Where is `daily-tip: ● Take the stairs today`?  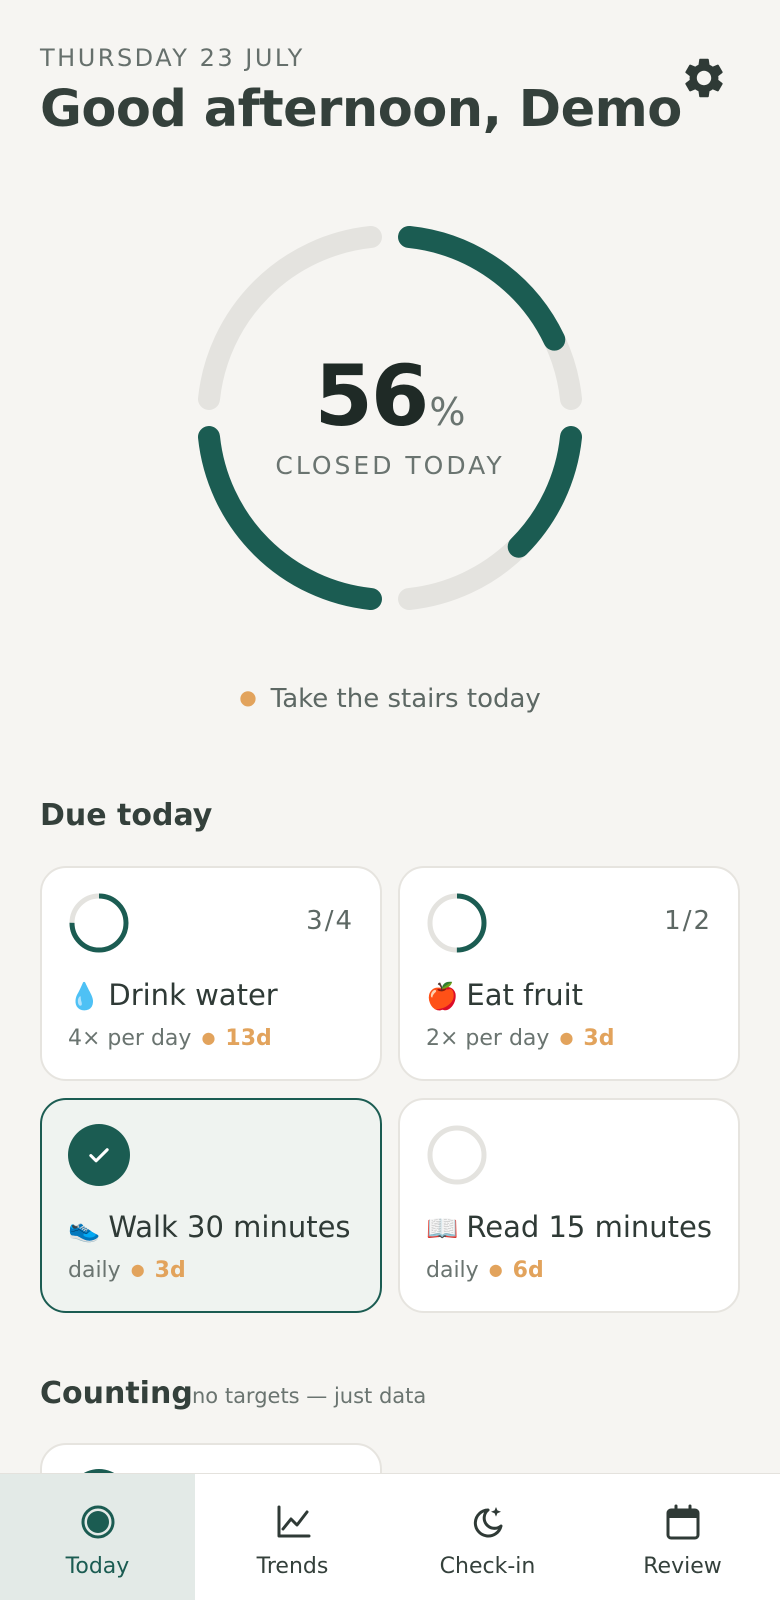 daily-tip: ● Take the stairs today is located at coordinates (390, 699).